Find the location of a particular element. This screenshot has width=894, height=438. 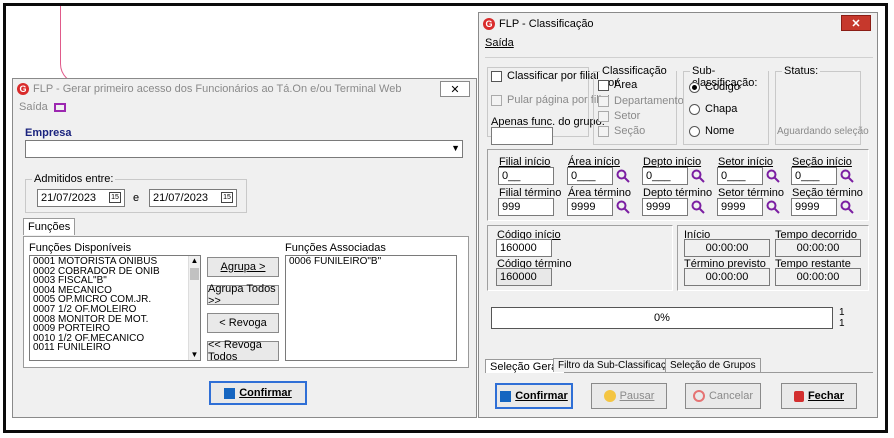

classificar-filial-checkbox: Classificar por filial is located at coordinates (545, 76).